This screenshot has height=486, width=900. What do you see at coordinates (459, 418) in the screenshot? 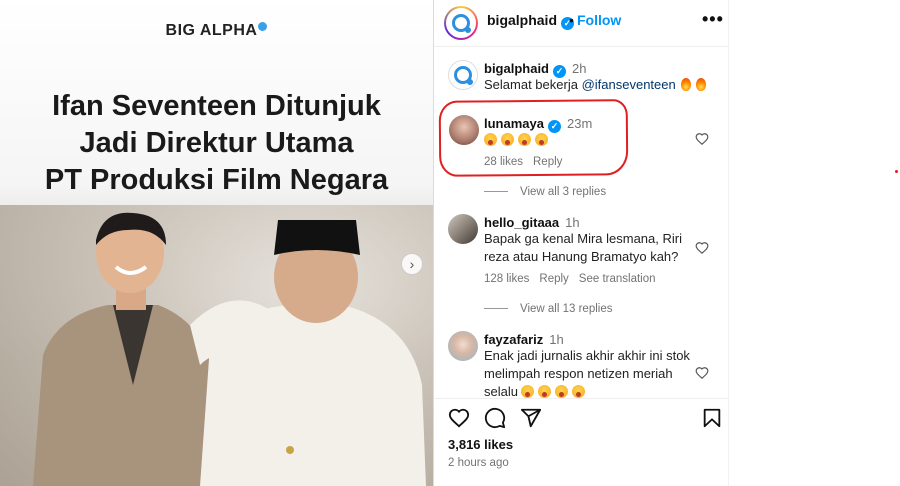
I see `like-heart-icon` at bounding box center [459, 418].